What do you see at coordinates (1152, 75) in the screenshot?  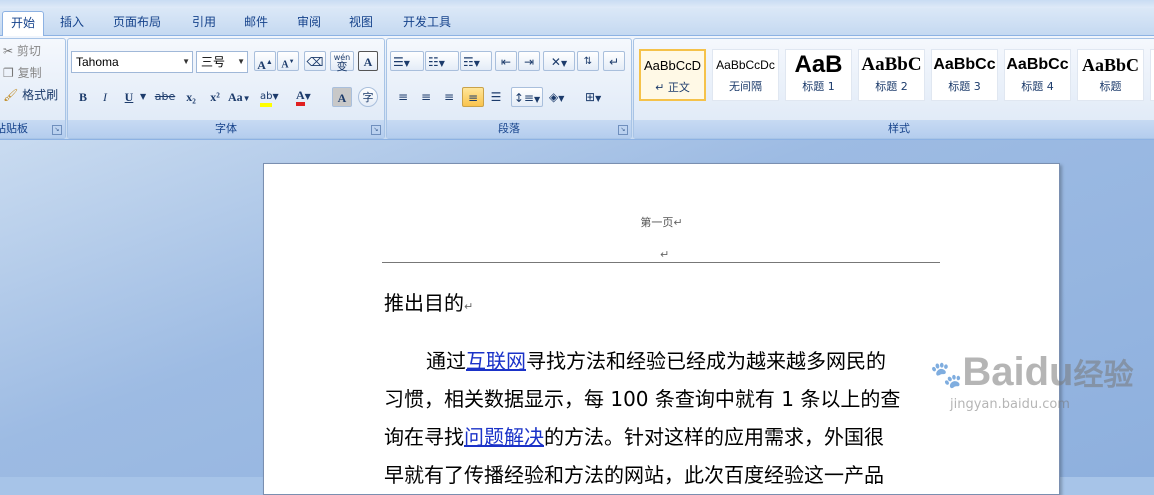 I see `style-subtitle-partial` at bounding box center [1152, 75].